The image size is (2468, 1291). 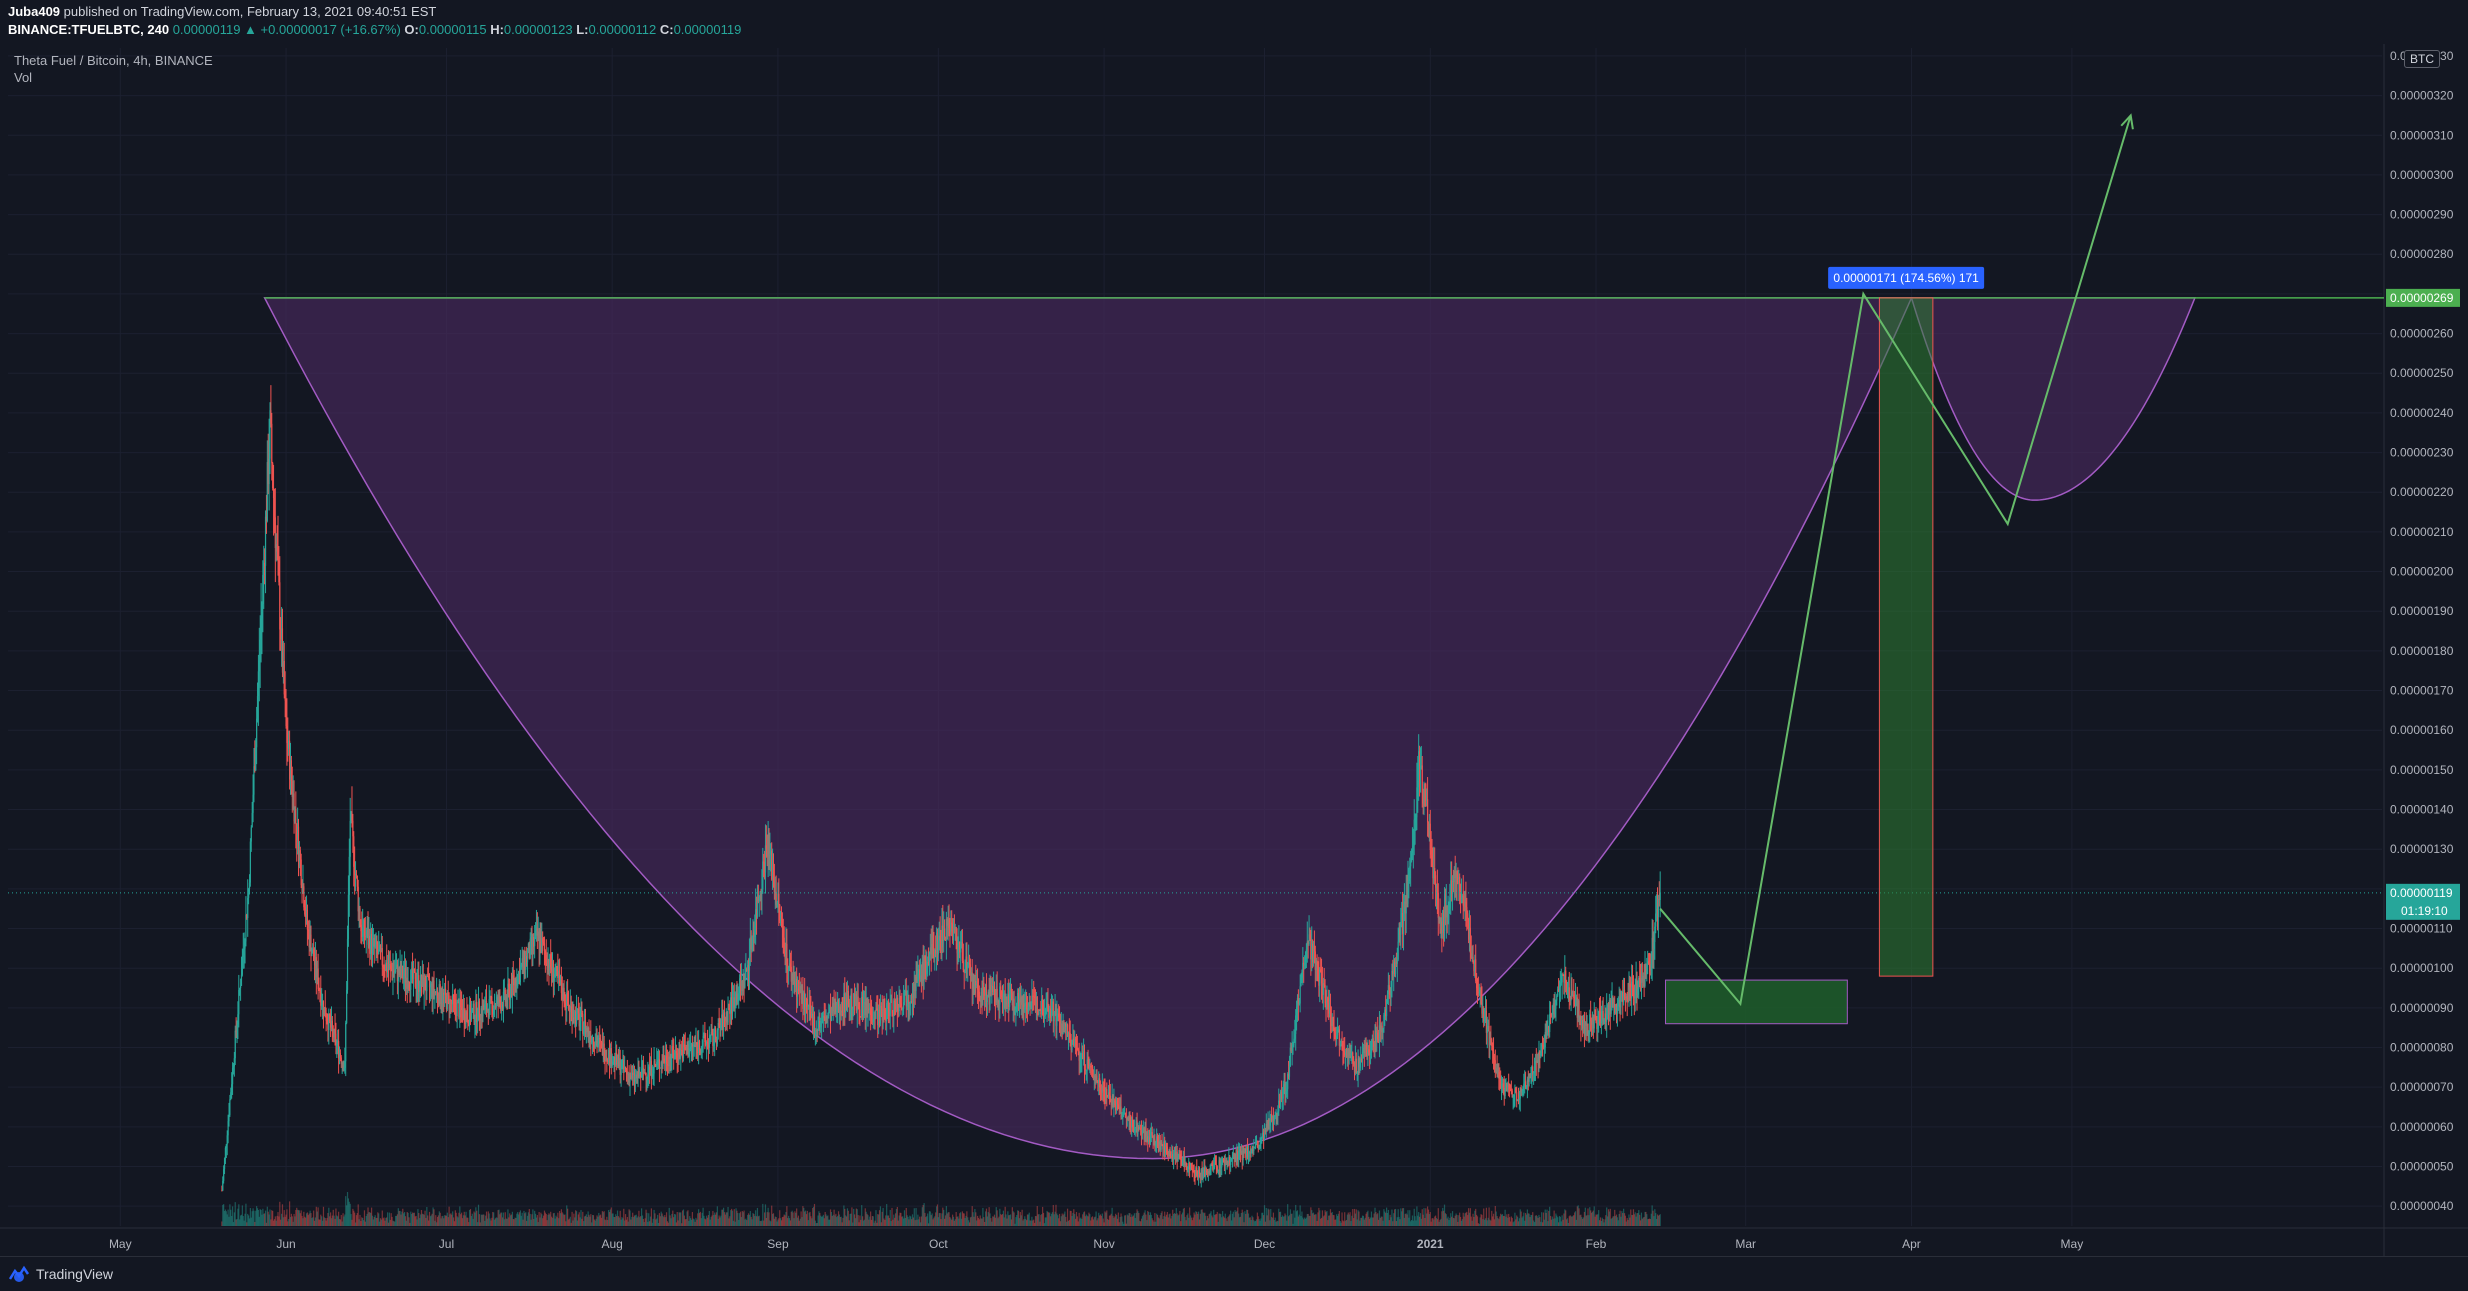 I want to click on time-tick-label: Nov, so click(x=1103, y=1244).